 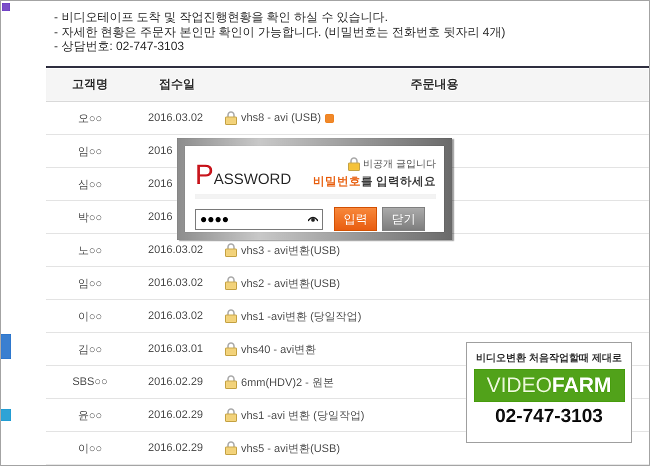 I want to click on order-link: vhs5 - avi변환(USB), so click(x=290, y=448).